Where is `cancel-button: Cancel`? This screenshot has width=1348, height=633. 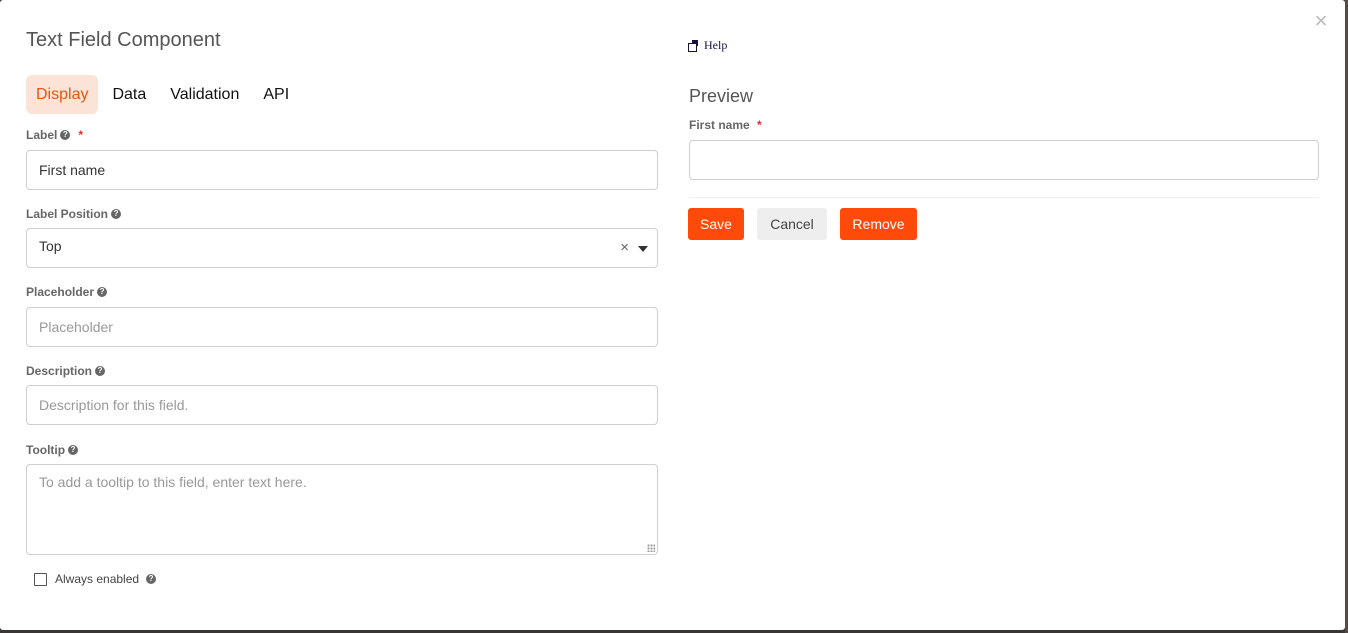 cancel-button: Cancel is located at coordinates (792, 224).